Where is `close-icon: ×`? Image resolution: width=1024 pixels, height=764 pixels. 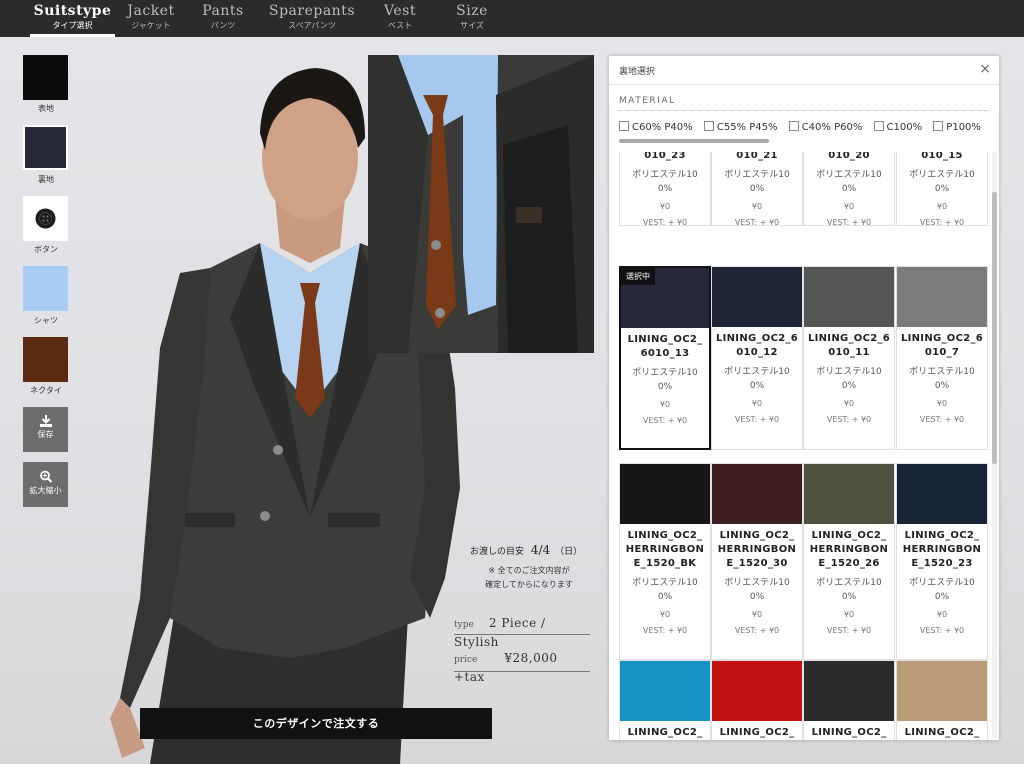
close-icon: × is located at coordinates (985, 69).